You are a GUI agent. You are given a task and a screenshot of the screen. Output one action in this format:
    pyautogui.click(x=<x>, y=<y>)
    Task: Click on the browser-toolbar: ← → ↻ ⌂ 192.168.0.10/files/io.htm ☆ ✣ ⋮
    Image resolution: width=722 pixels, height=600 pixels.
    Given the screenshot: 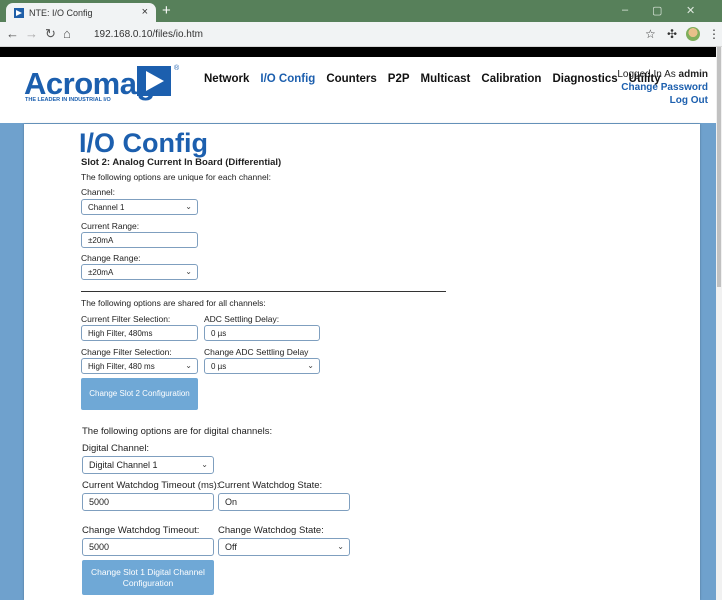 What is the action you would take?
    pyautogui.click(x=361, y=34)
    